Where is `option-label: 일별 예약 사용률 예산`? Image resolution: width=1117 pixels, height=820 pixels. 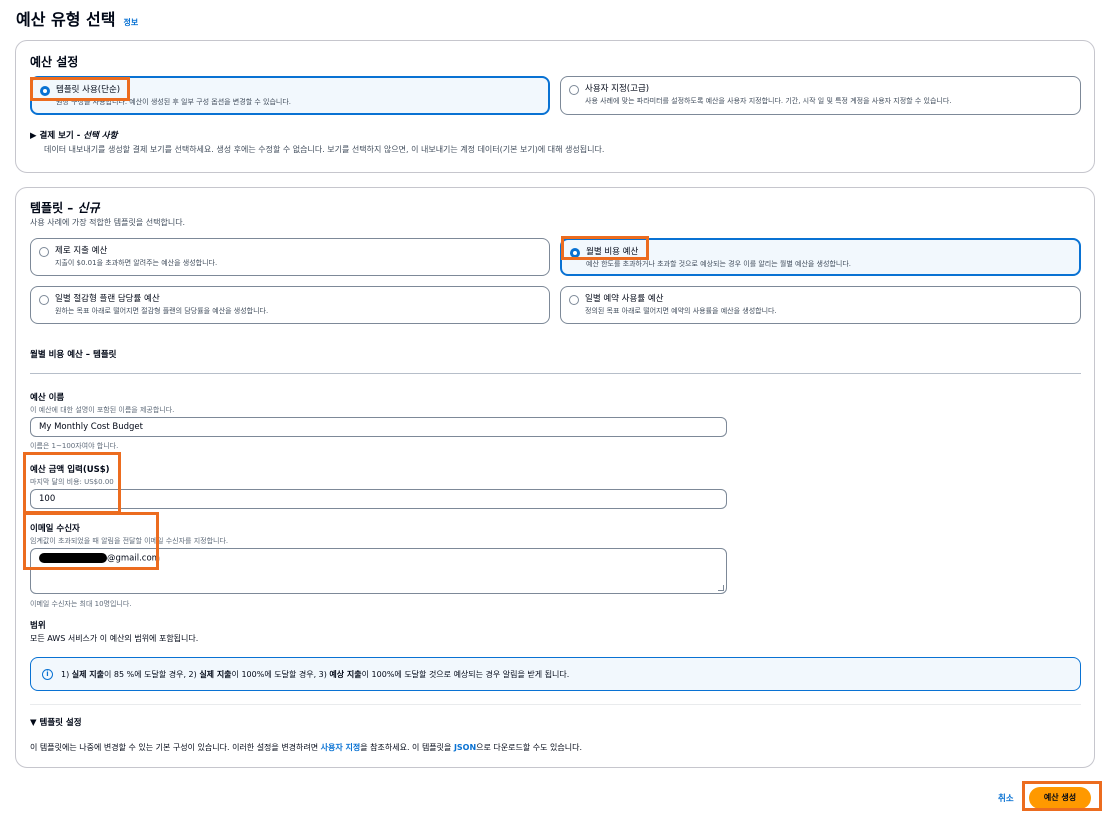
option-label: 일별 예약 사용률 예산 is located at coordinates (624, 299).